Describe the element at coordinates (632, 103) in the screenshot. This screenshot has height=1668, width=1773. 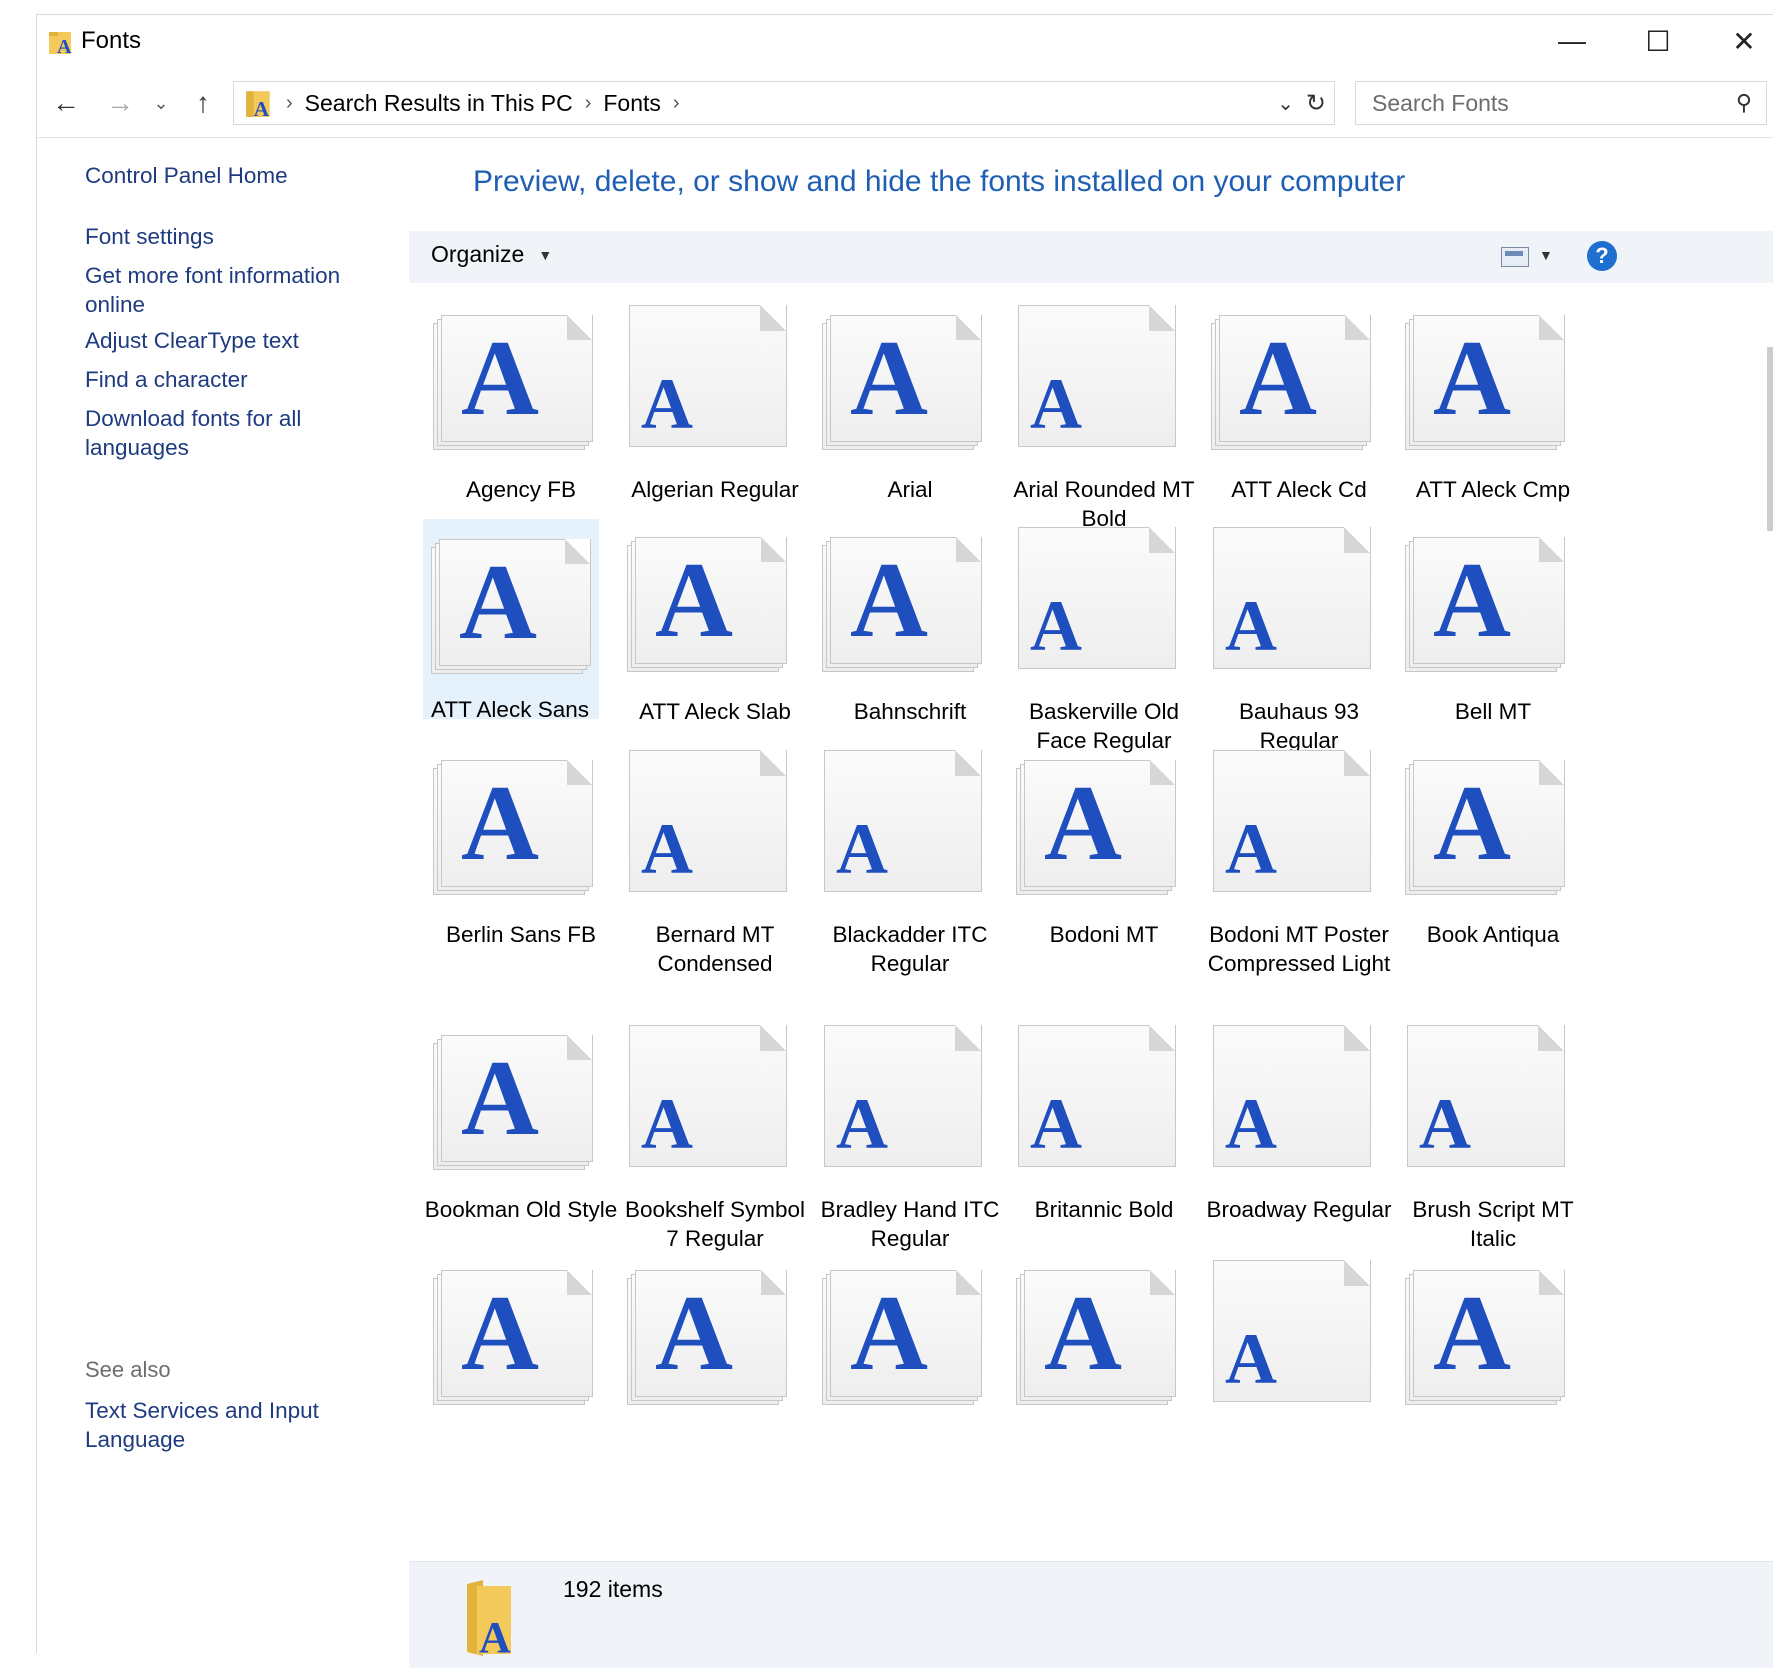
I see `breadcrumb-fonts: Fonts` at that location.